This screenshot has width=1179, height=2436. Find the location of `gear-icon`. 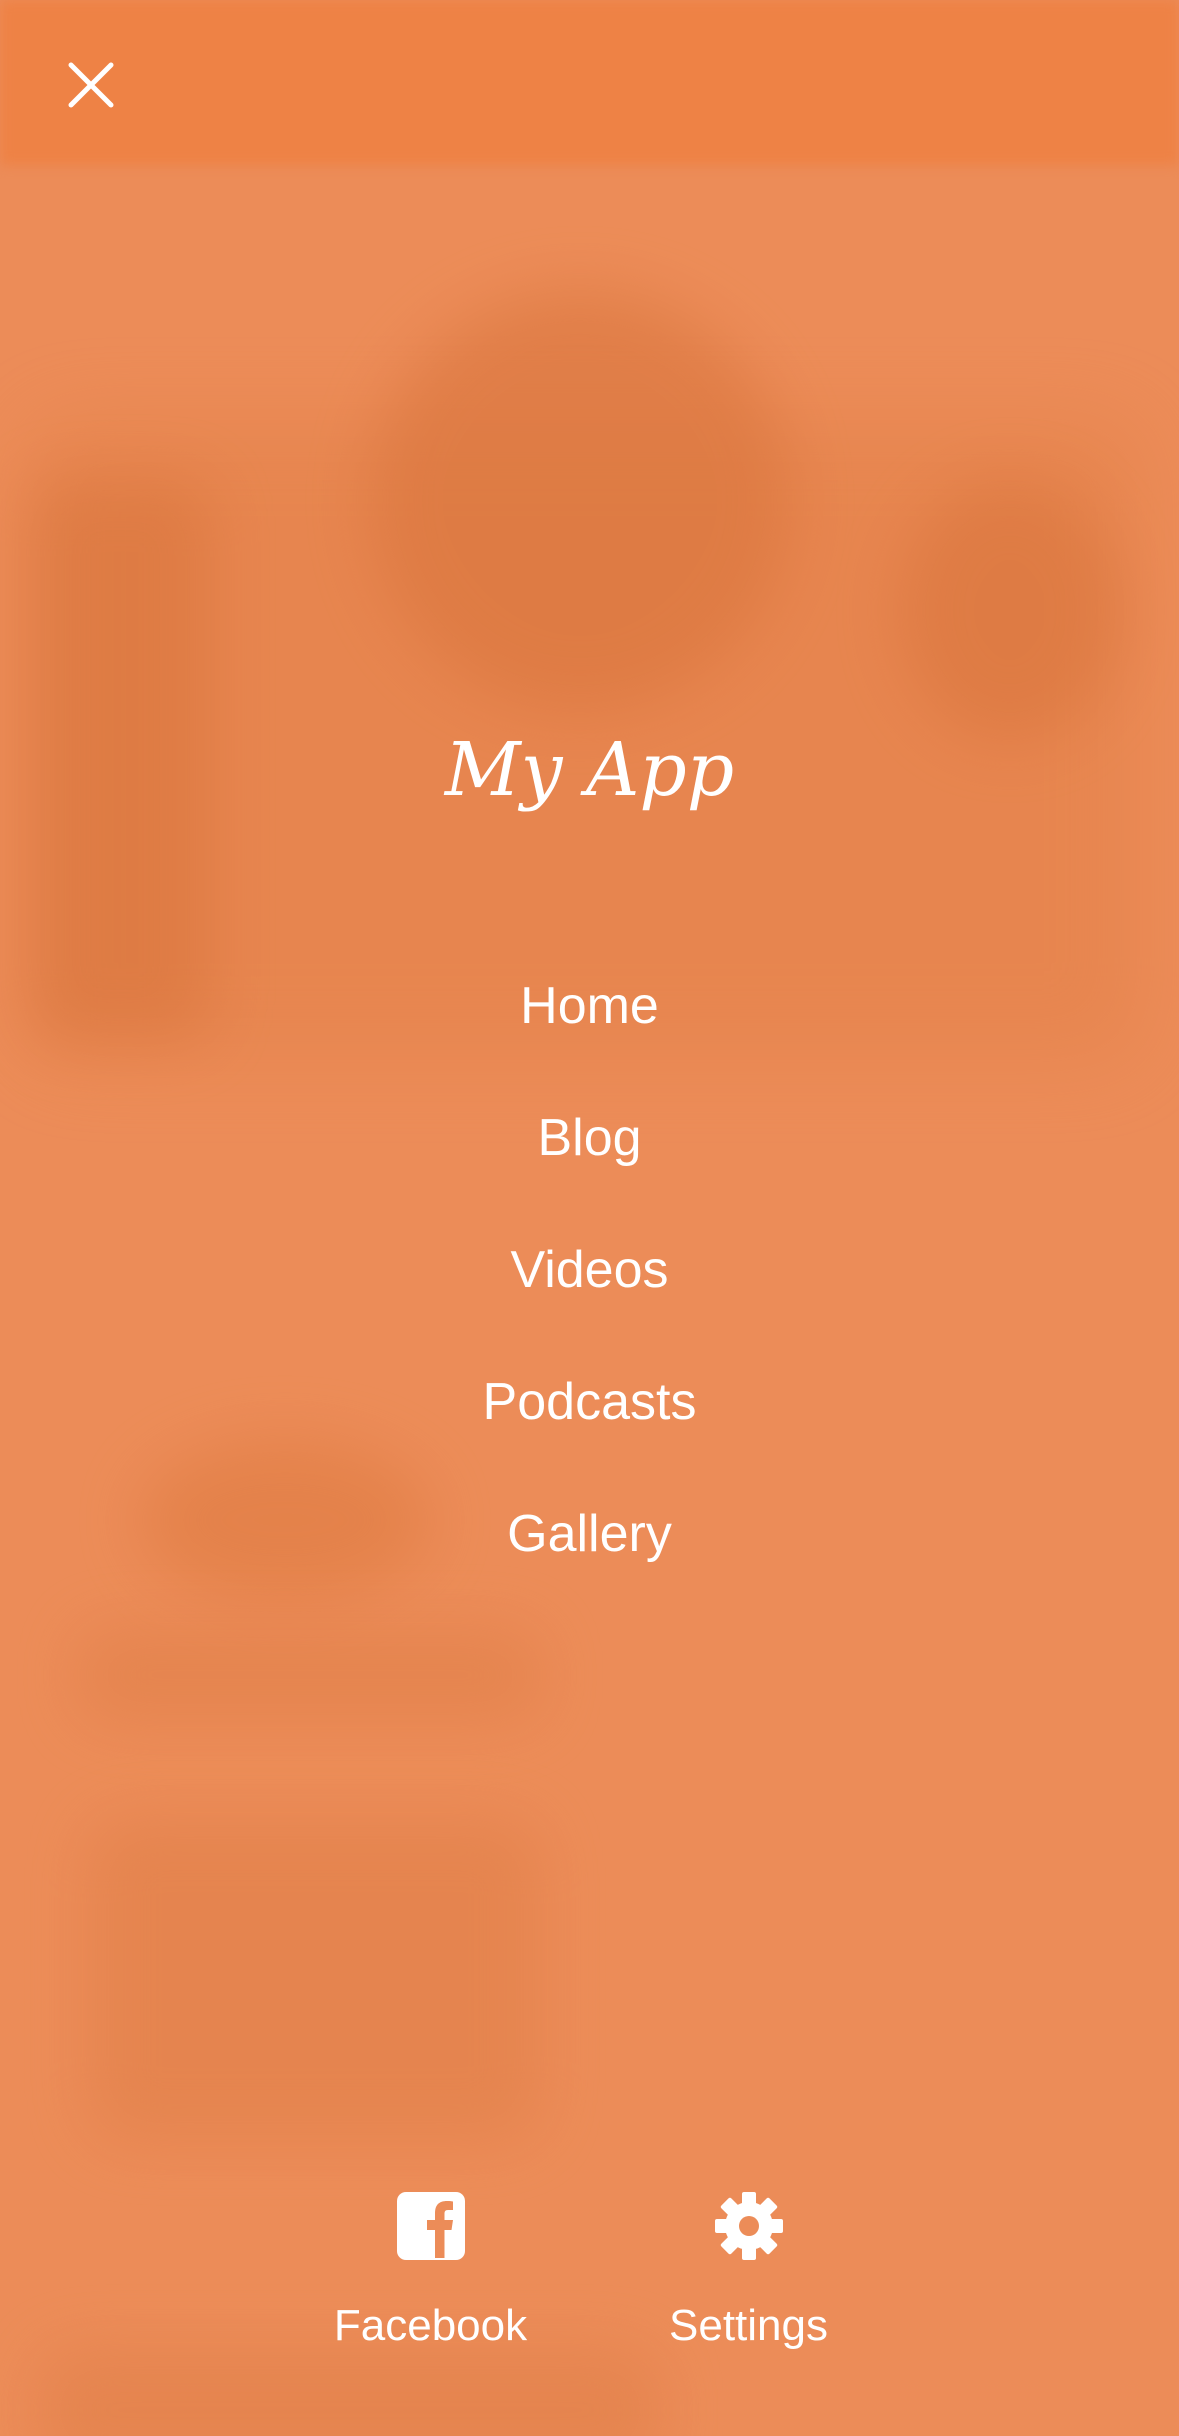

gear-icon is located at coordinates (749, 2226).